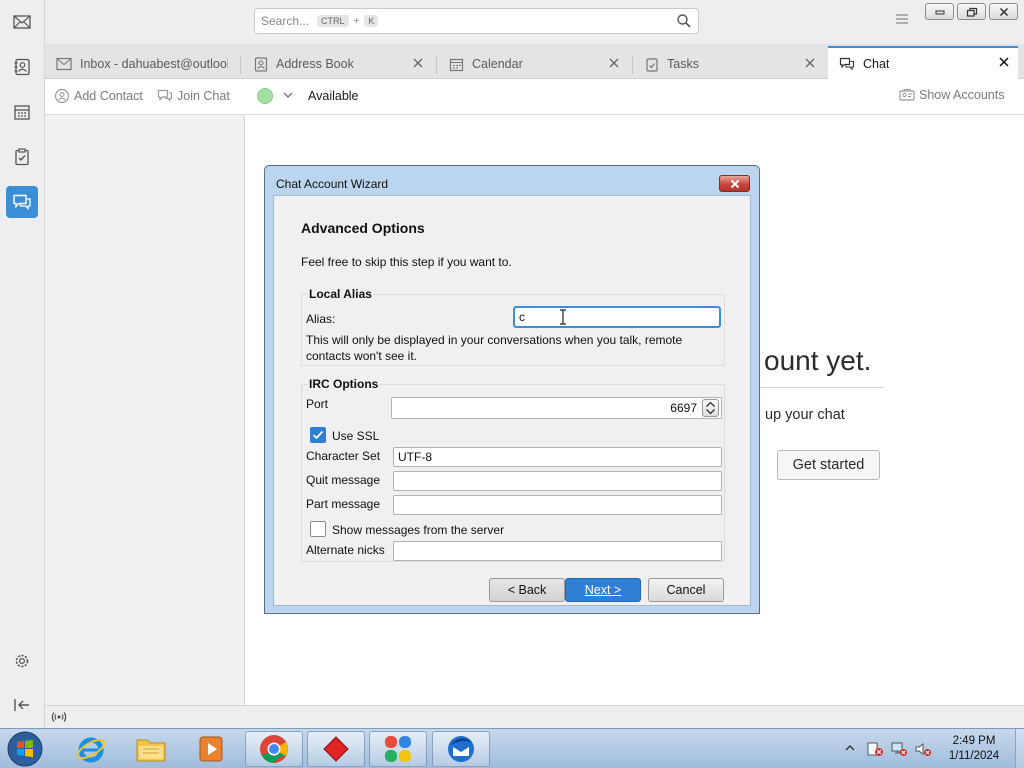 The width and height of the screenshot is (1024, 768). I want to click on next-button: Next >, so click(603, 590).